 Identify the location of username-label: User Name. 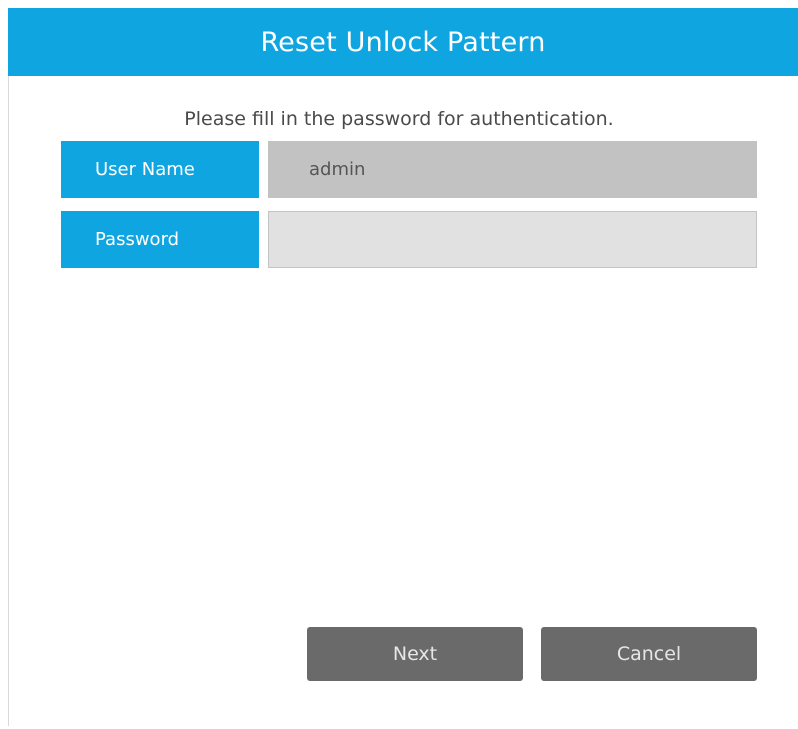
(160, 169).